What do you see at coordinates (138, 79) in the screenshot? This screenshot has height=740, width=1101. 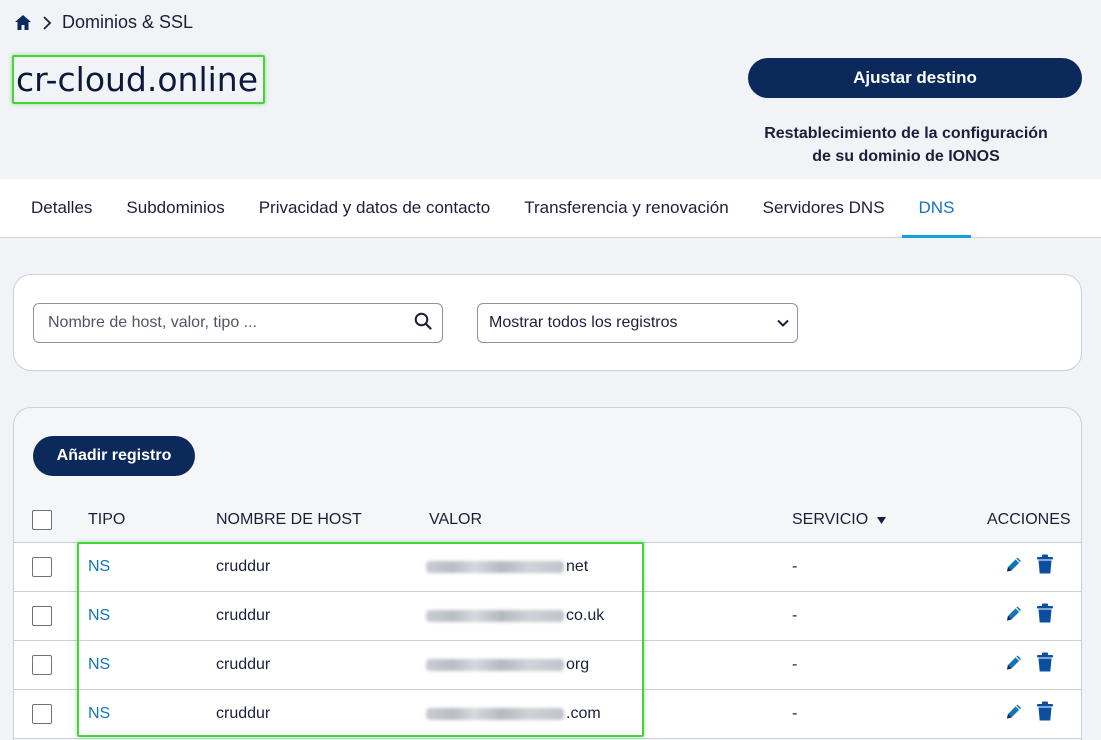 I see `page-title: cr-cloud.online` at bounding box center [138, 79].